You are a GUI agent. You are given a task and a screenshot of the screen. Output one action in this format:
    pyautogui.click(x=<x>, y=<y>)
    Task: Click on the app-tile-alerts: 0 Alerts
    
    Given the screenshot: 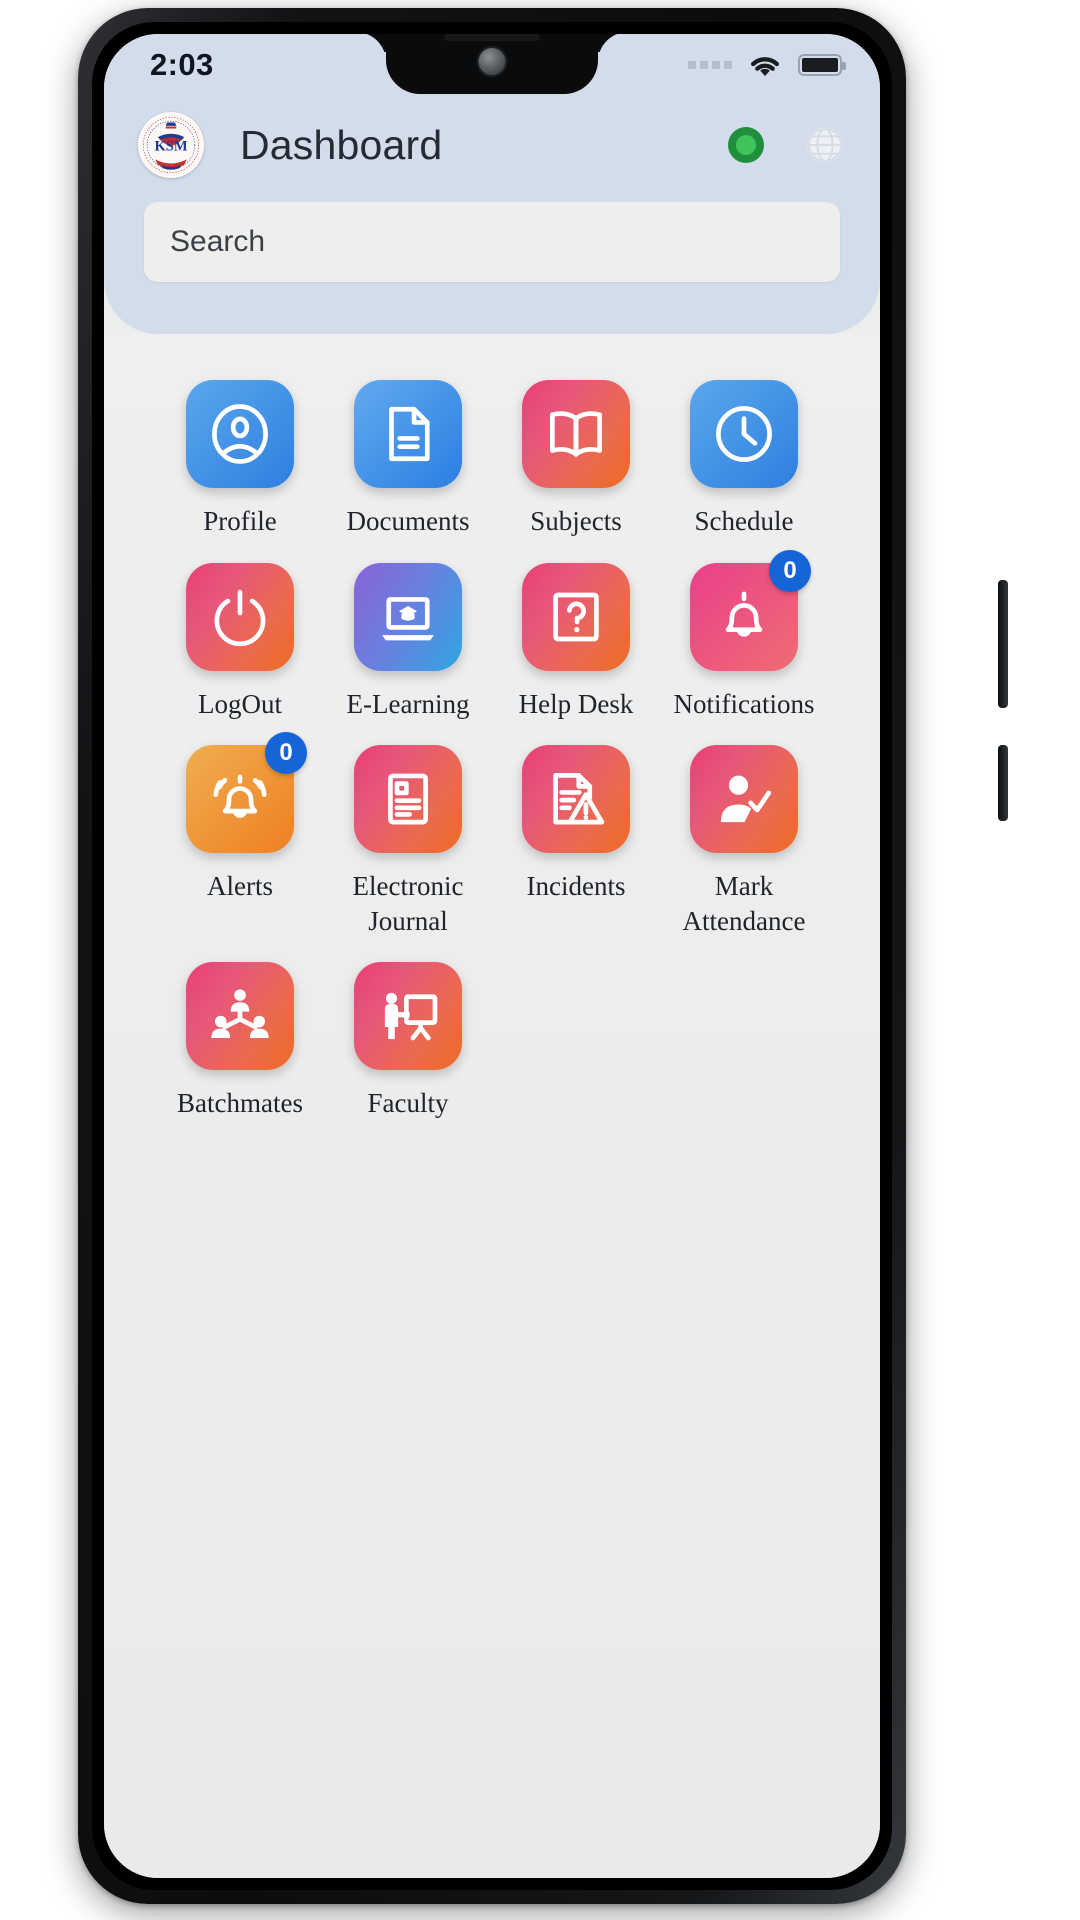 What is the action you would take?
    pyautogui.click(x=240, y=835)
    